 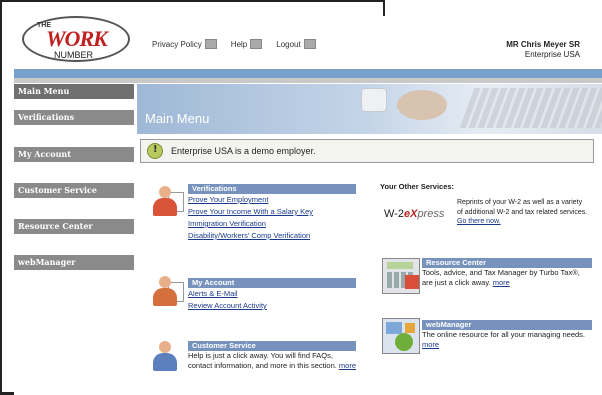 I want to click on logout-label: Logout, so click(x=288, y=44).